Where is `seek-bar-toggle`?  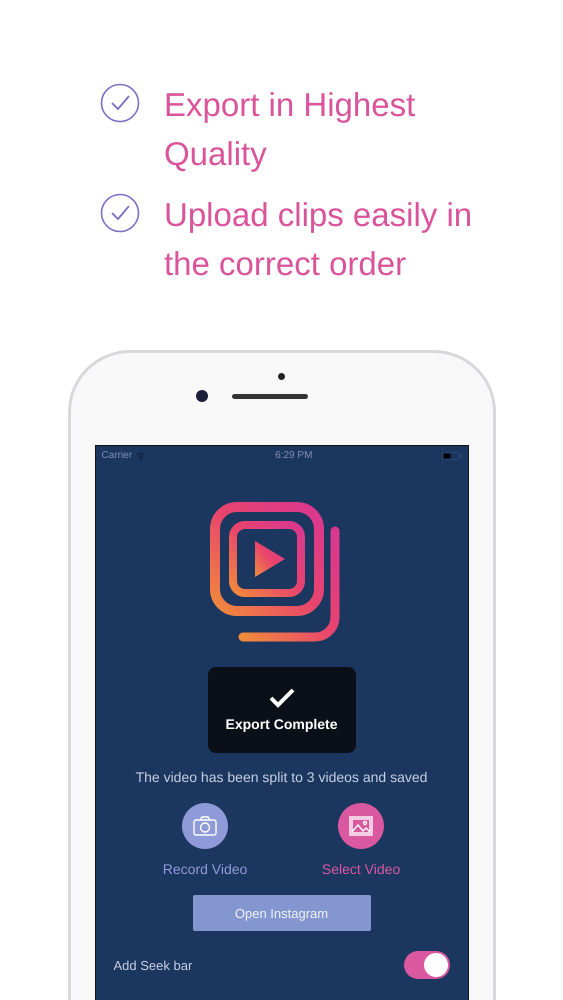
seek-bar-toggle is located at coordinates (427, 965).